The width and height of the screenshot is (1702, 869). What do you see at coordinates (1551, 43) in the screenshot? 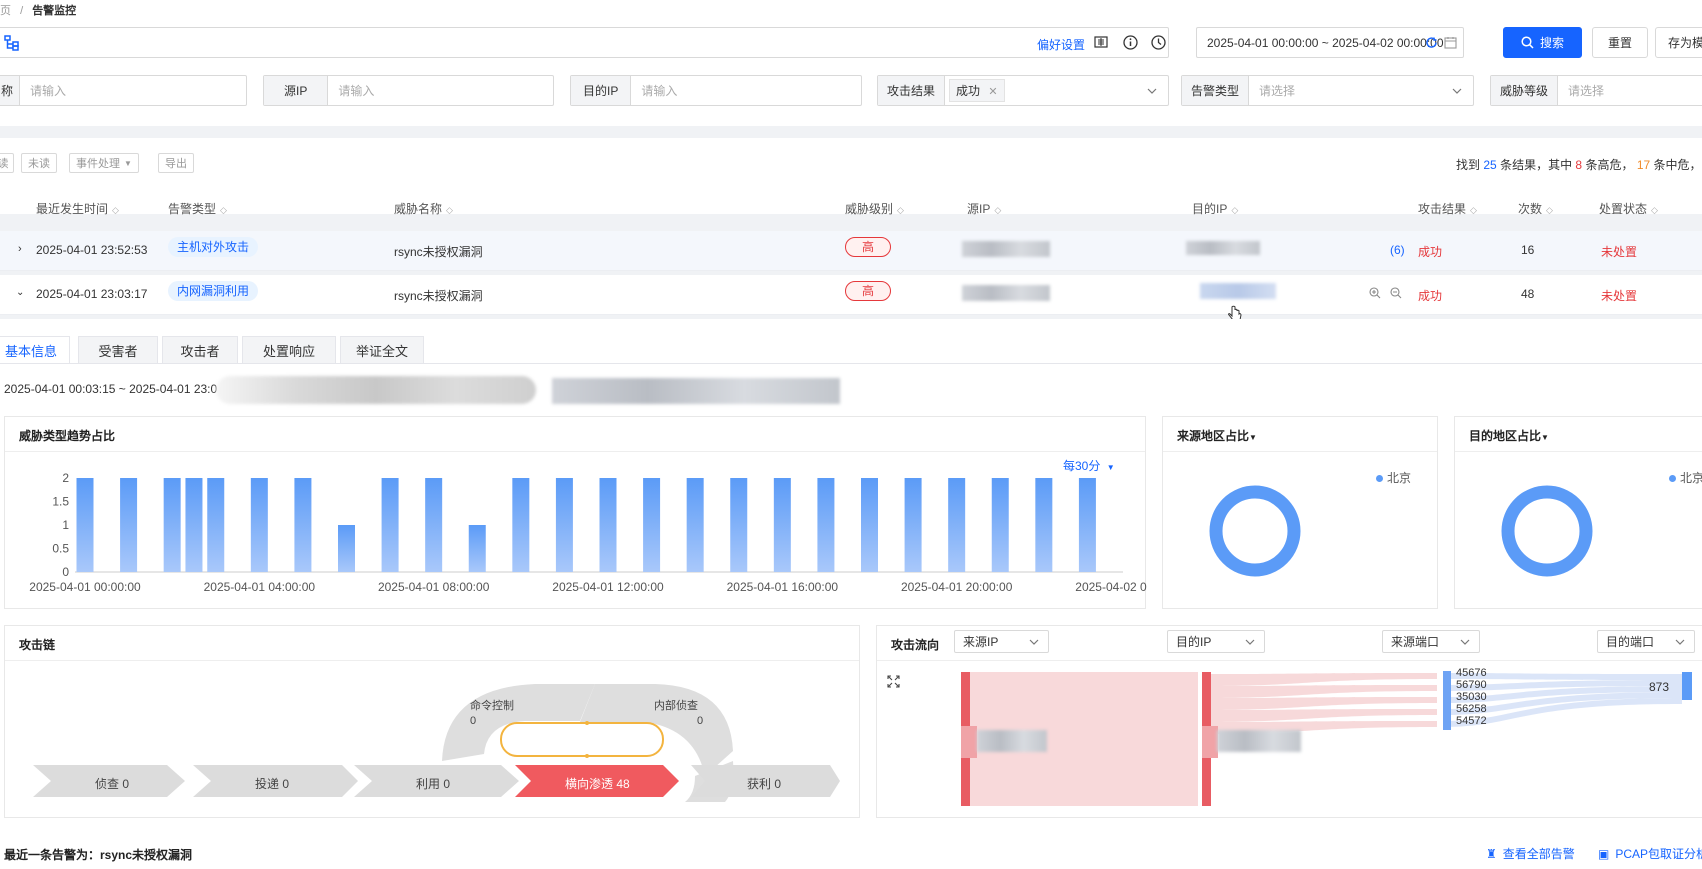
I see `search-button-label: 搜索` at bounding box center [1551, 43].